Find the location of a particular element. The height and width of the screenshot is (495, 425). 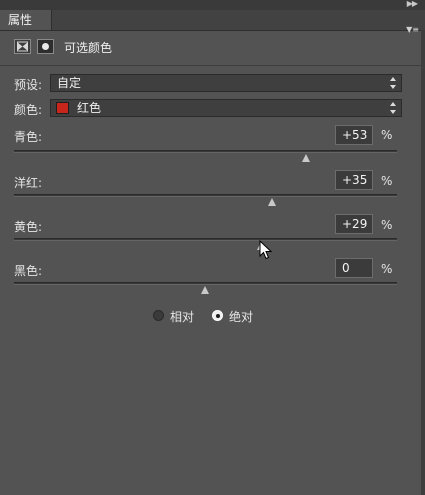

cyan-slider-thumb is located at coordinates (306, 158).